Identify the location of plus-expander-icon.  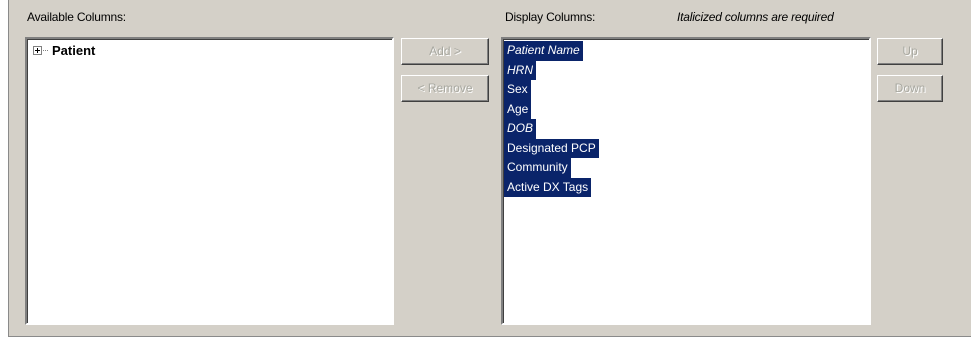
(37, 50).